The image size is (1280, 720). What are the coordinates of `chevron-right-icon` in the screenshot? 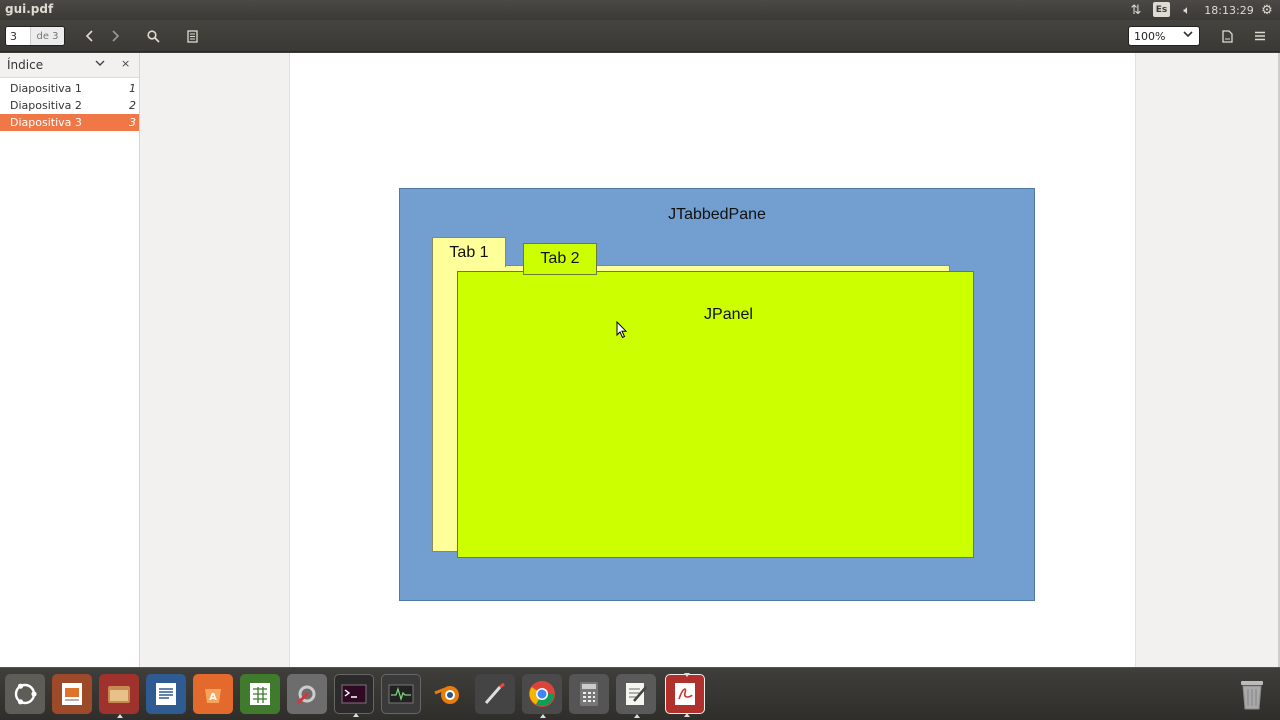 It's located at (116, 36).